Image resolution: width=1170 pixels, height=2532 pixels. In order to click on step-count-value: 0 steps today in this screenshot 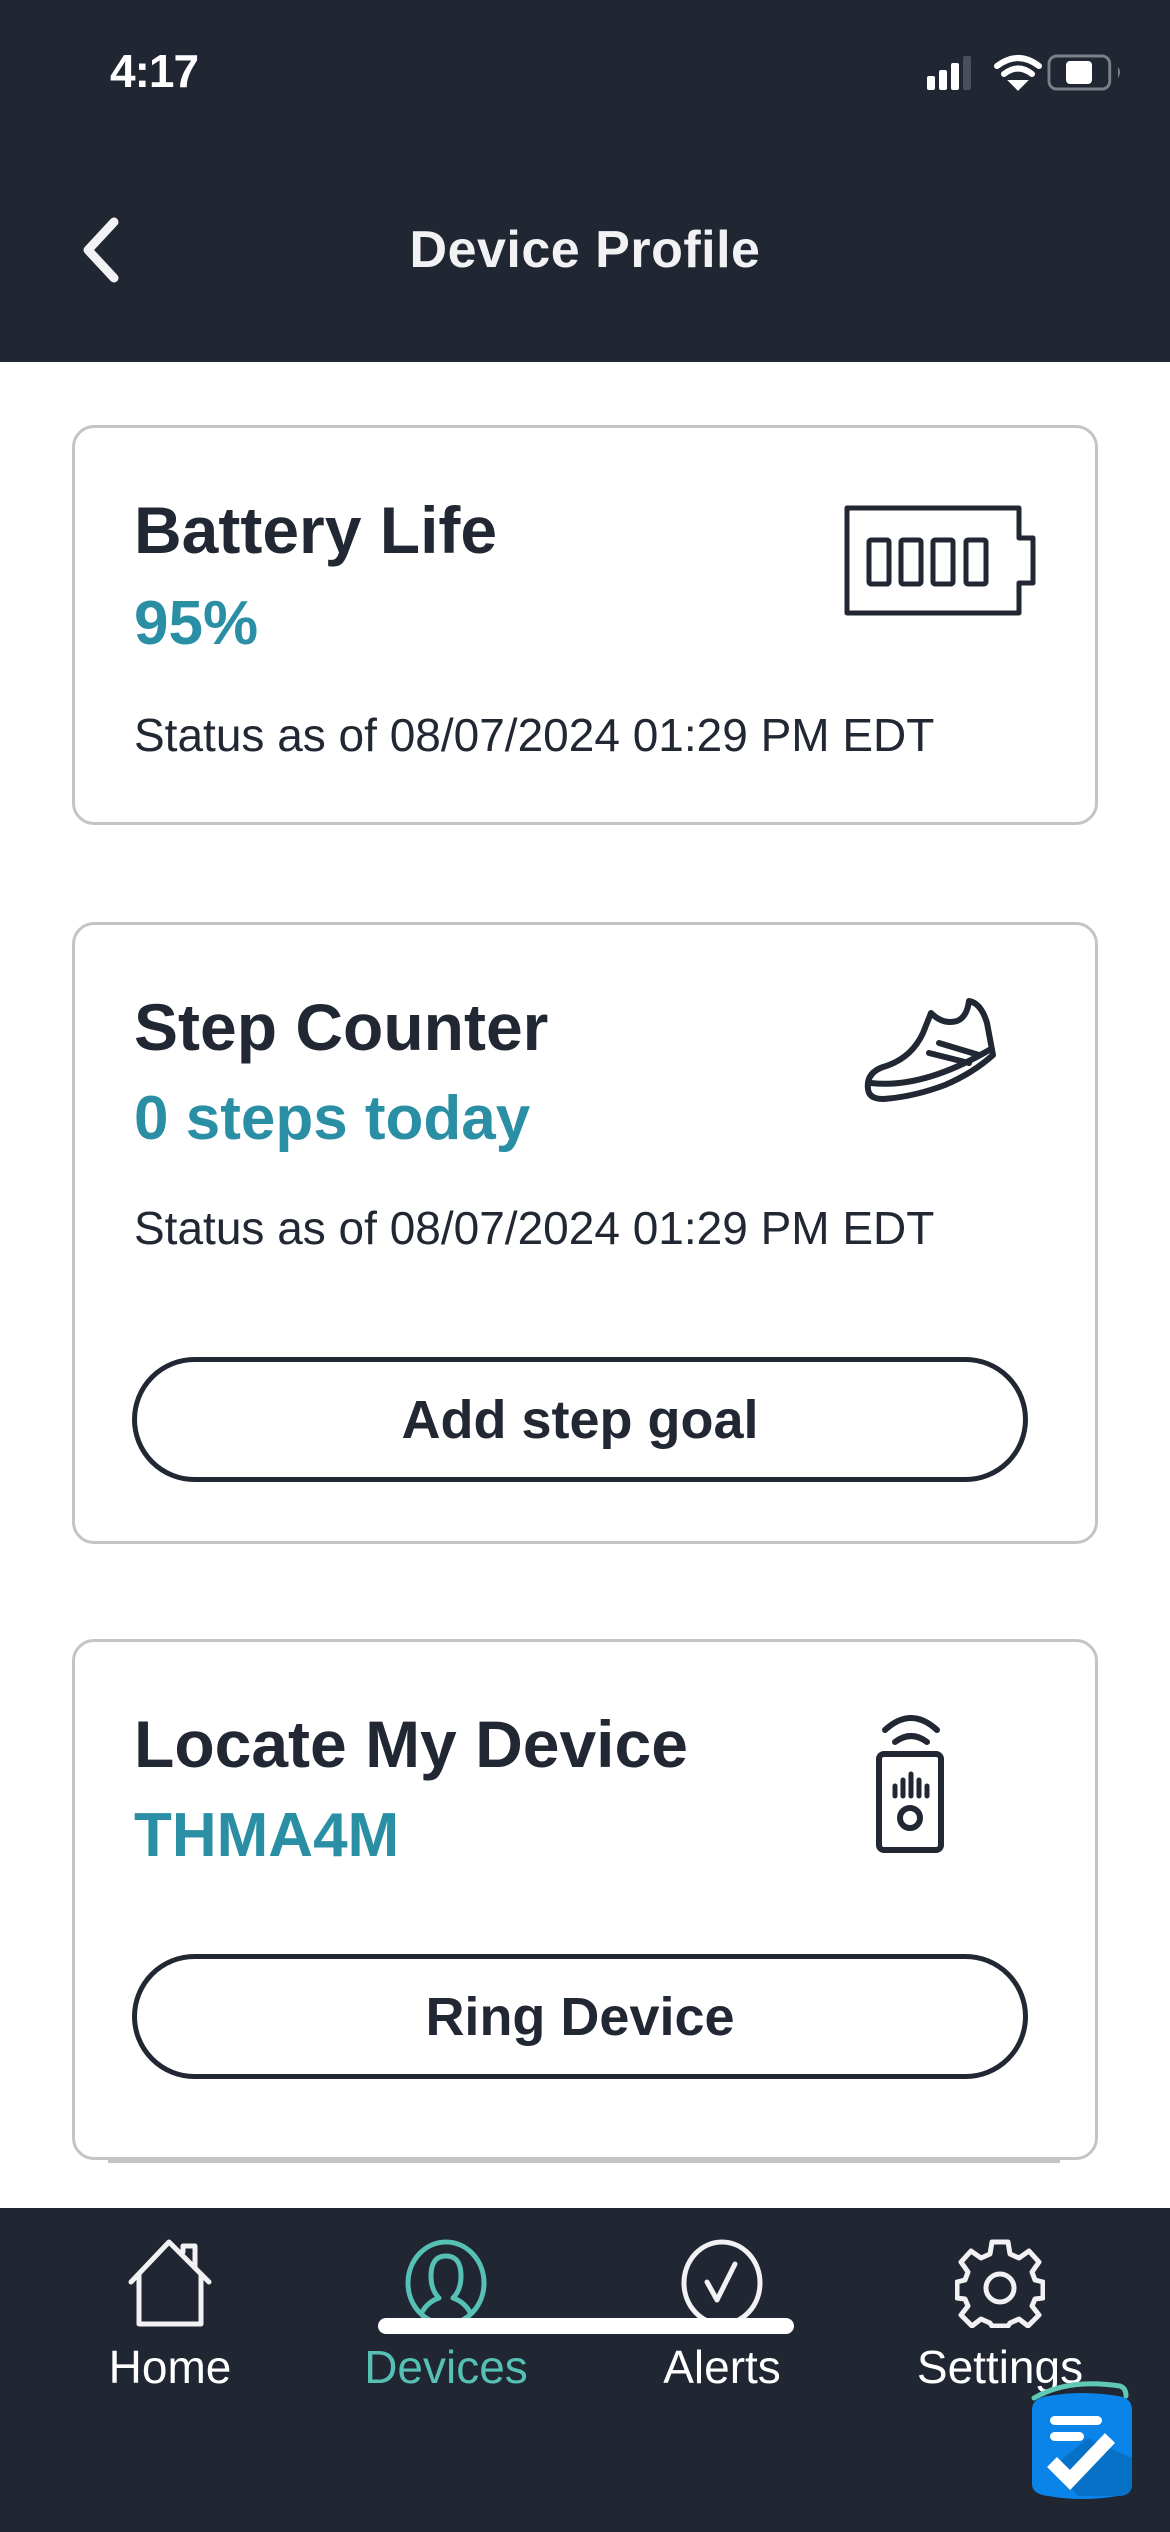, I will do `click(332, 1118)`.